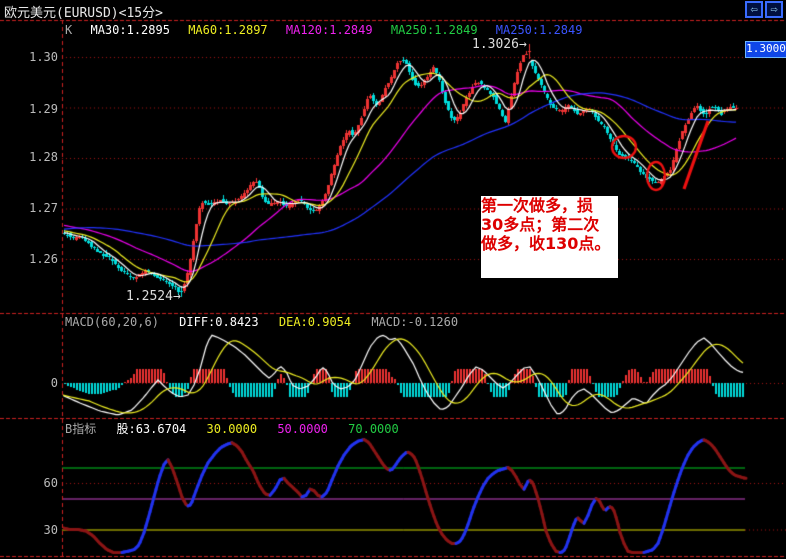  What do you see at coordinates (415, 322) in the screenshot?
I see `macd-value-label: MACD:-0.1260` at bounding box center [415, 322].